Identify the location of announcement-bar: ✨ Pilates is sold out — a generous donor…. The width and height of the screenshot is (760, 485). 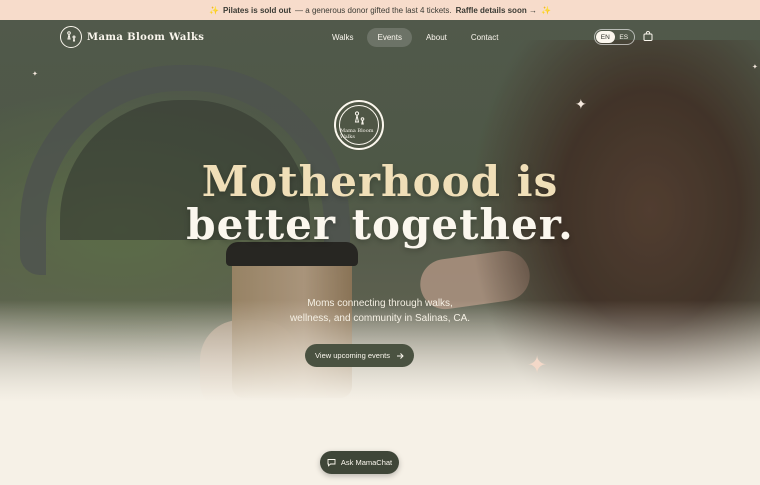
(380, 10).